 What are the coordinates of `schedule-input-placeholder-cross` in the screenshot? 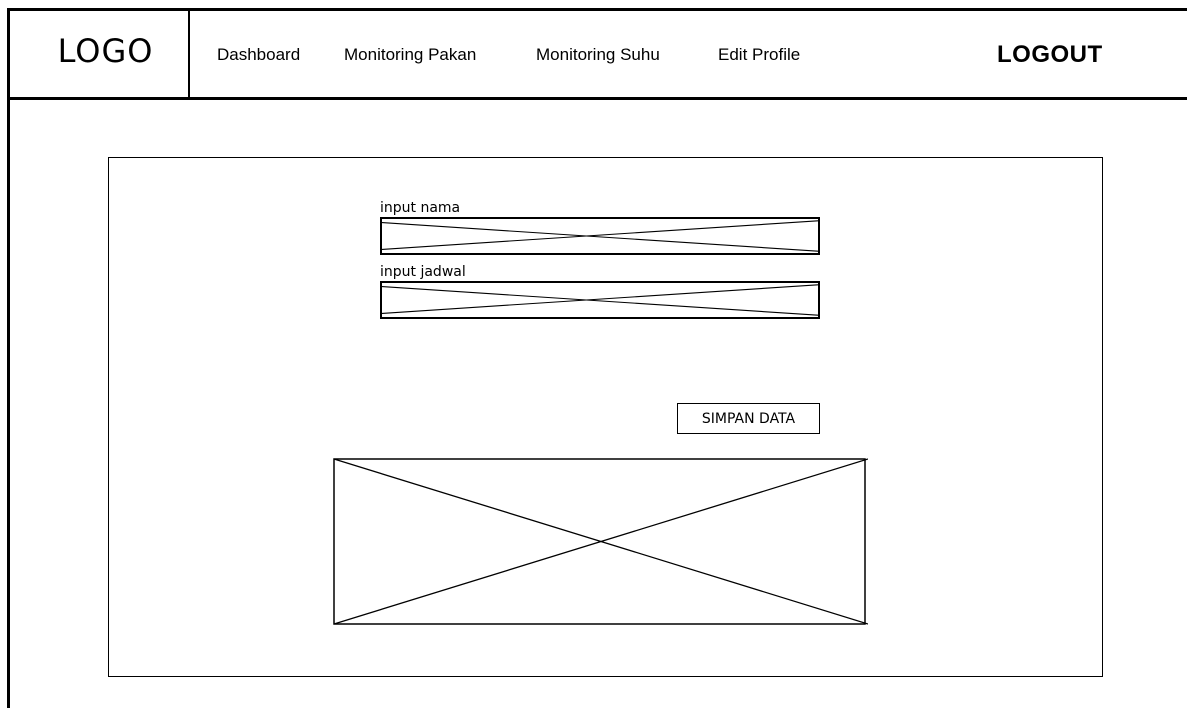 It's located at (600, 300).